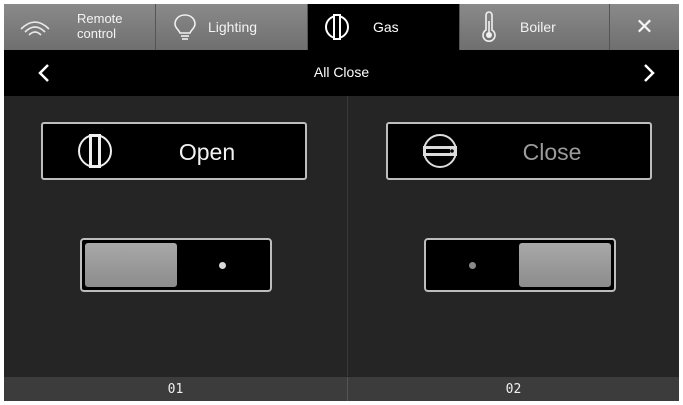 The height and width of the screenshot is (405, 683). I want to click on close-button: ✕, so click(644, 27).